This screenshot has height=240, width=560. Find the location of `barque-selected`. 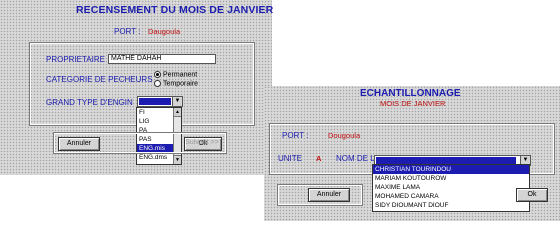

barque-selected is located at coordinates (446, 160).